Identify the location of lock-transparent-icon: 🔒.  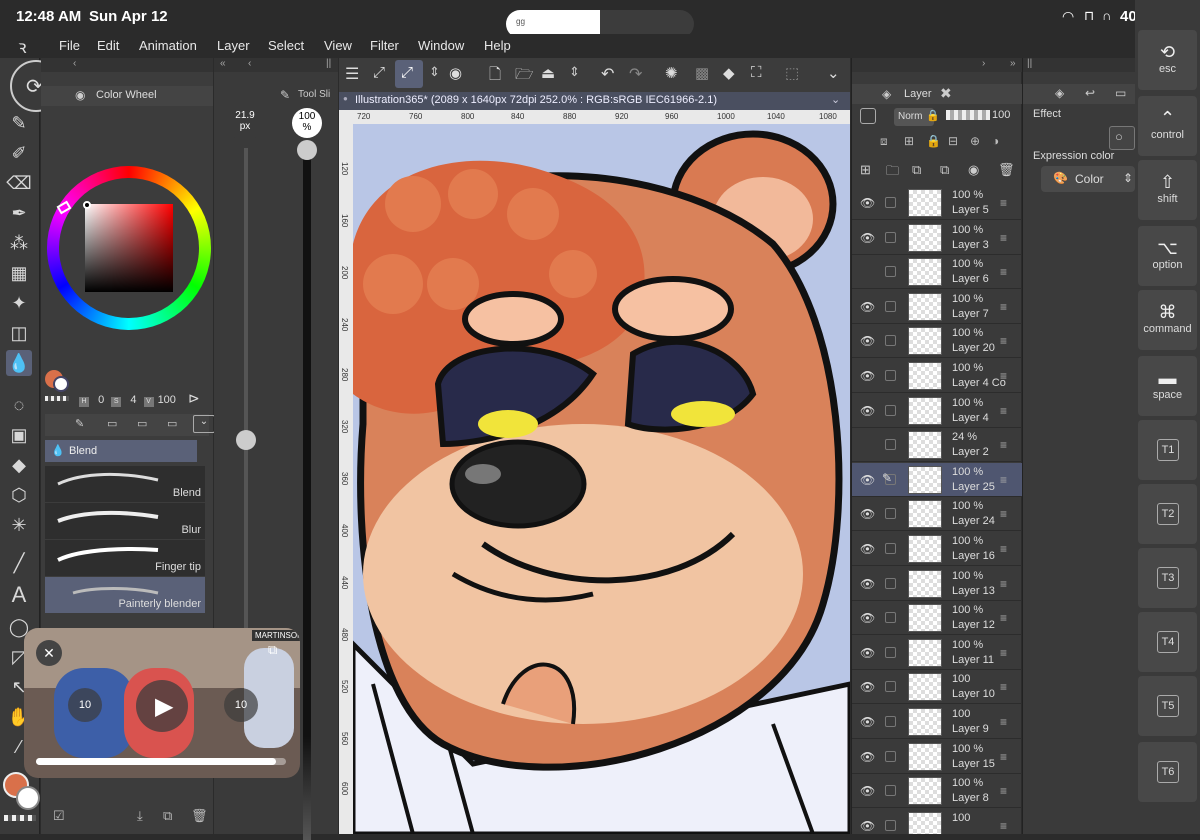
(933, 141).